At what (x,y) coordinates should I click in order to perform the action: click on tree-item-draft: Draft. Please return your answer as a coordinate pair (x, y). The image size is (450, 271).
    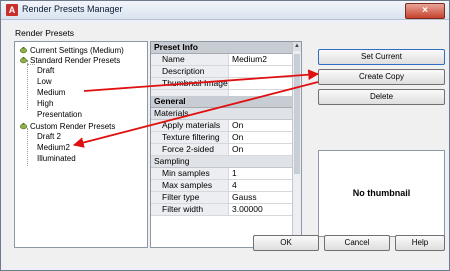
    Looking at the image, I should click on (45, 71).